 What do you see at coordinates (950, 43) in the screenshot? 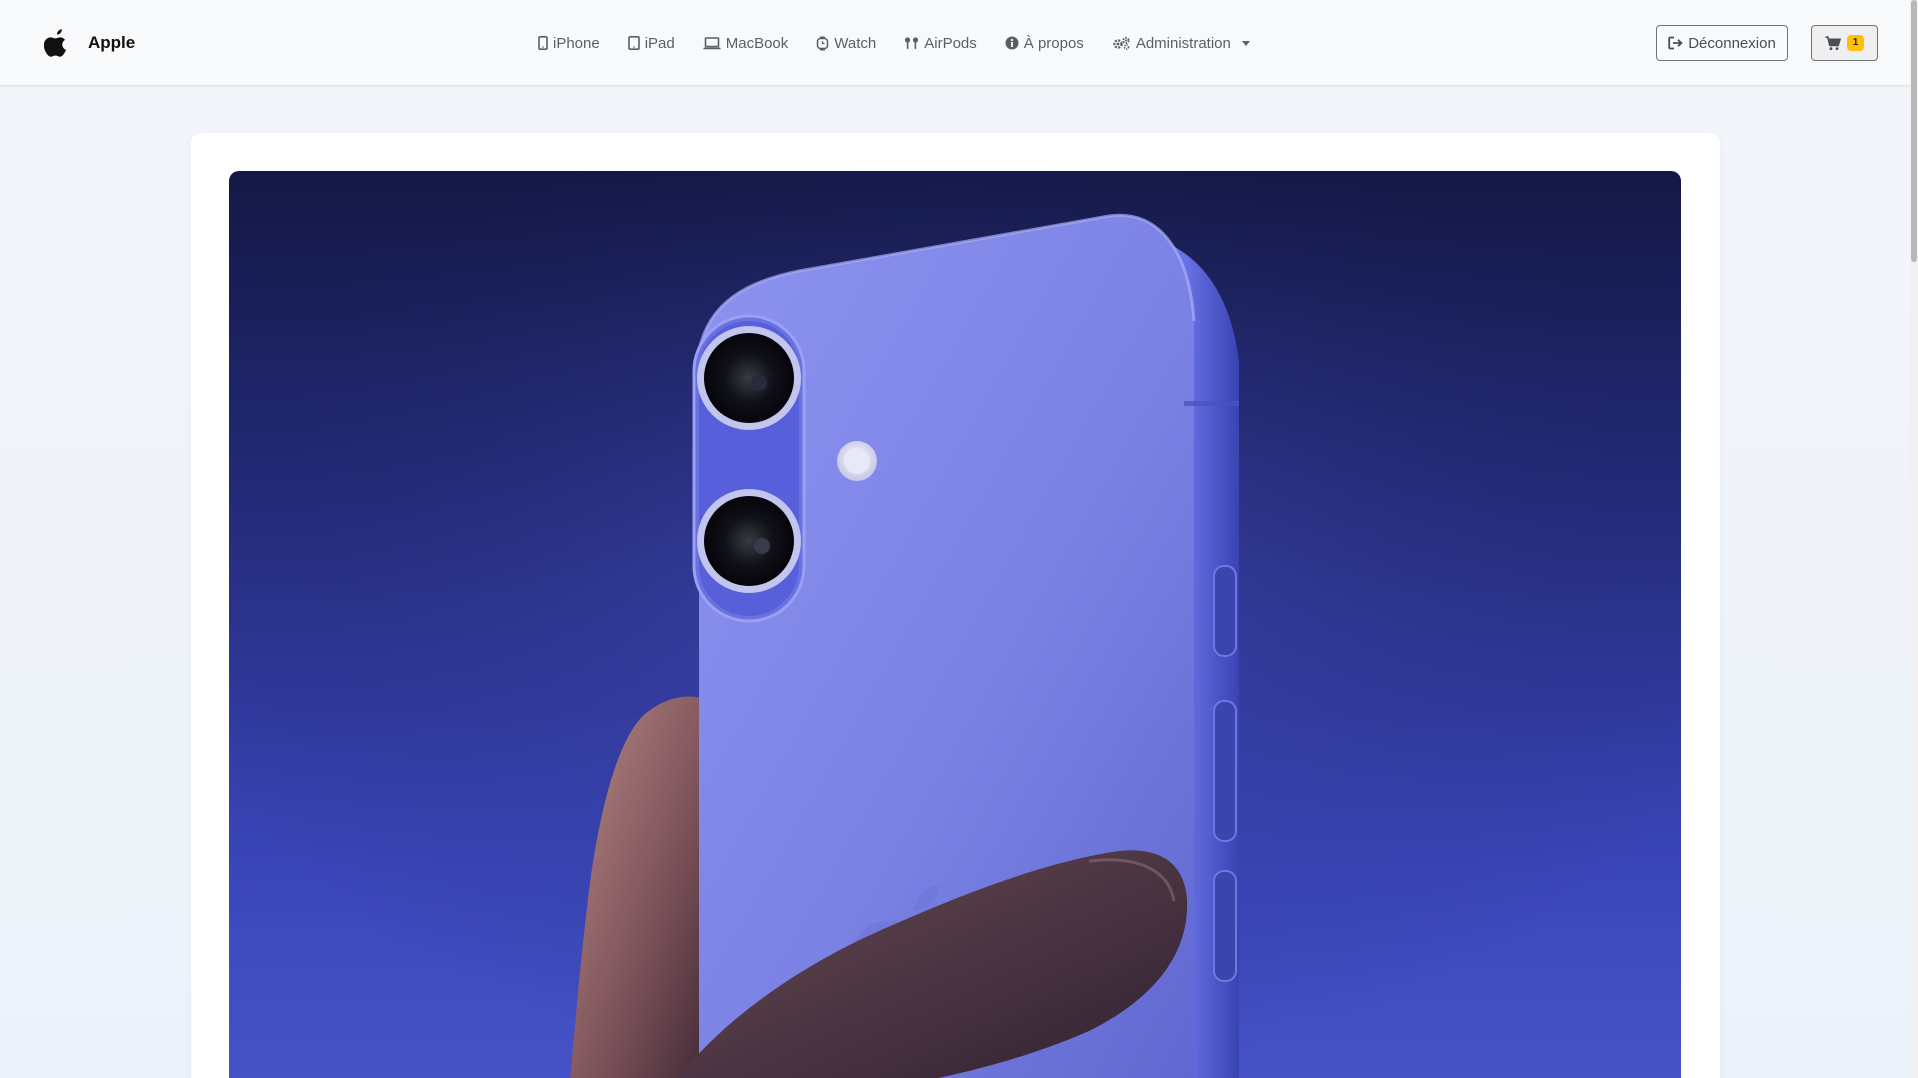
I see `nav-item-label: AirPods` at bounding box center [950, 43].